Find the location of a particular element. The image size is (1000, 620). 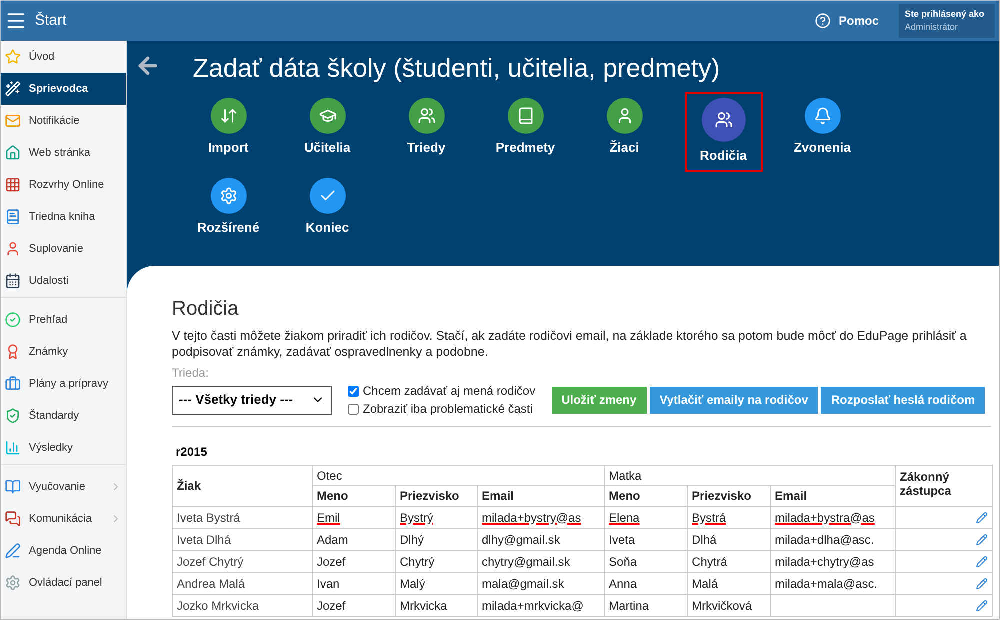

user-panel: Ste prihlásený ako Administrátor is located at coordinates (947, 21).